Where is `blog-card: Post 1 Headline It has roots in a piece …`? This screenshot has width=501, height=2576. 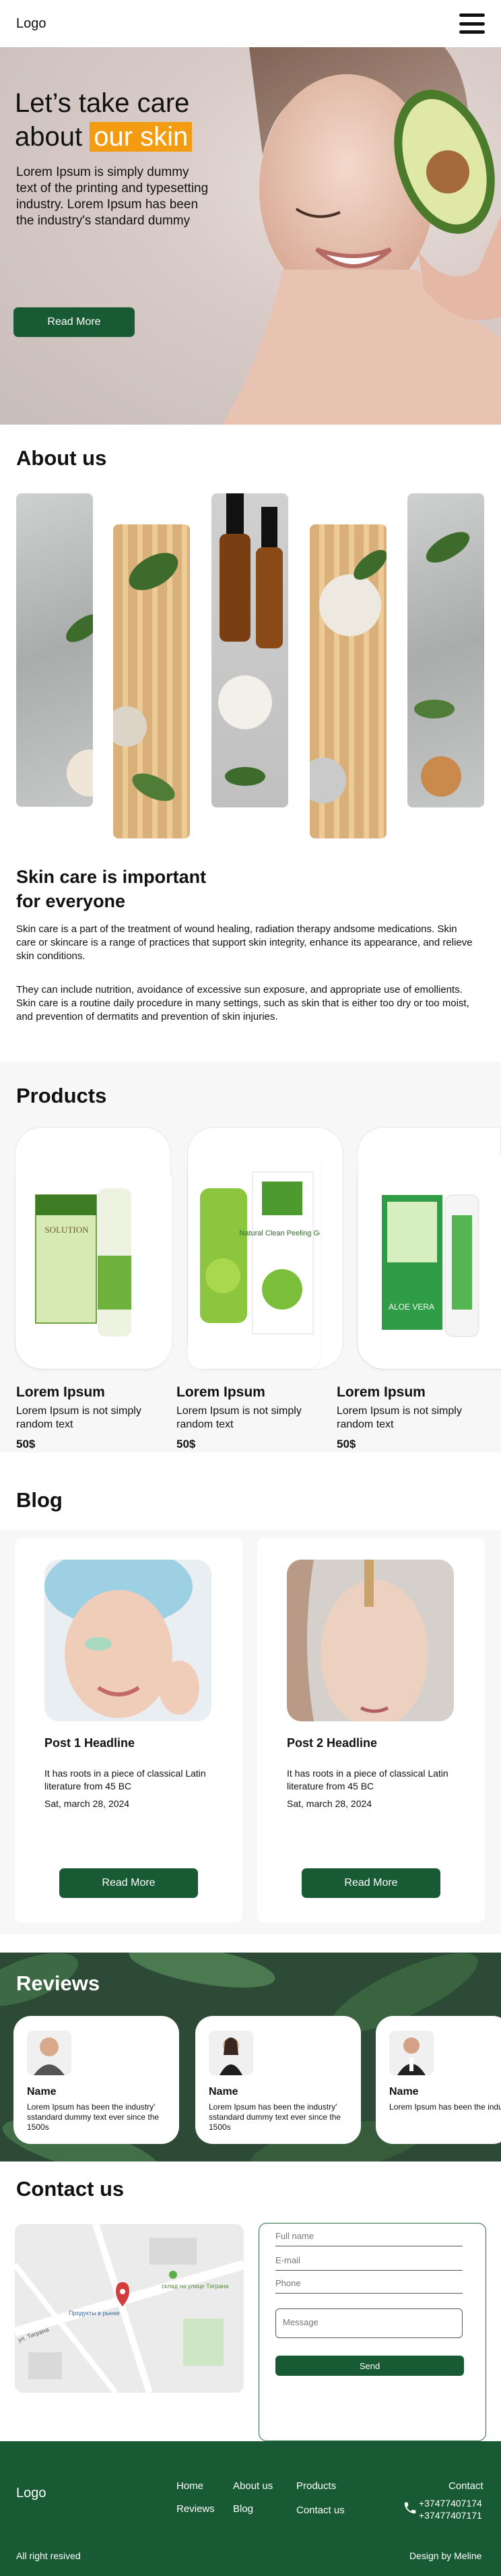
blog-card: Post 1 Headline It has roots in a piece … is located at coordinates (128, 1730).